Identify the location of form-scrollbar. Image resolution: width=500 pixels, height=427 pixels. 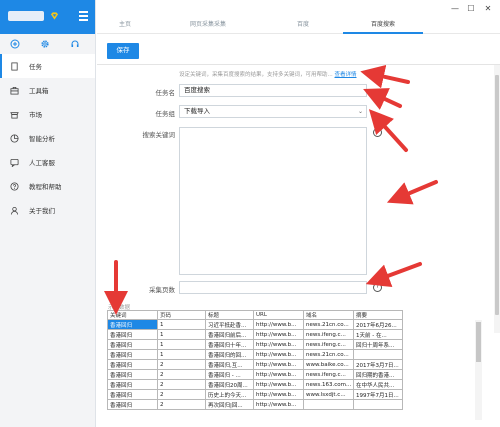
(497, 199).